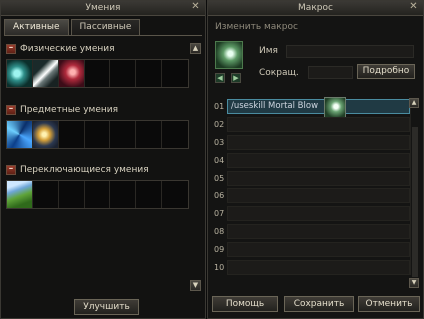 The image size is (424, 319). Describe the element at coordinates (71, 73) in the screenshot. I see `strike-skill-icon` at that location.